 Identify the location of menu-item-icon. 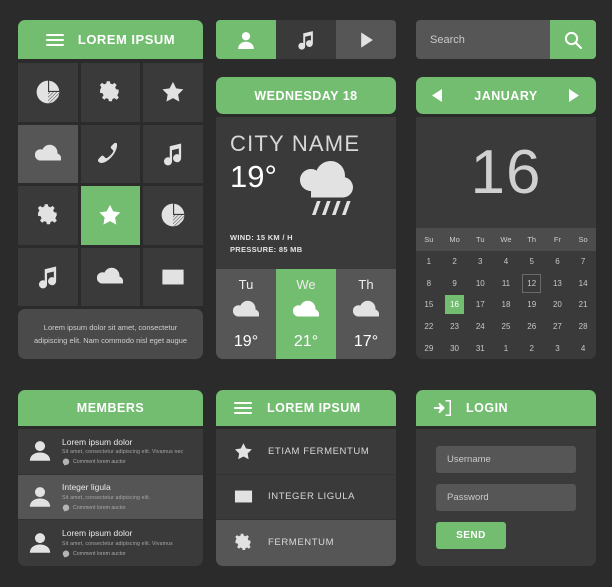
(243, 496).